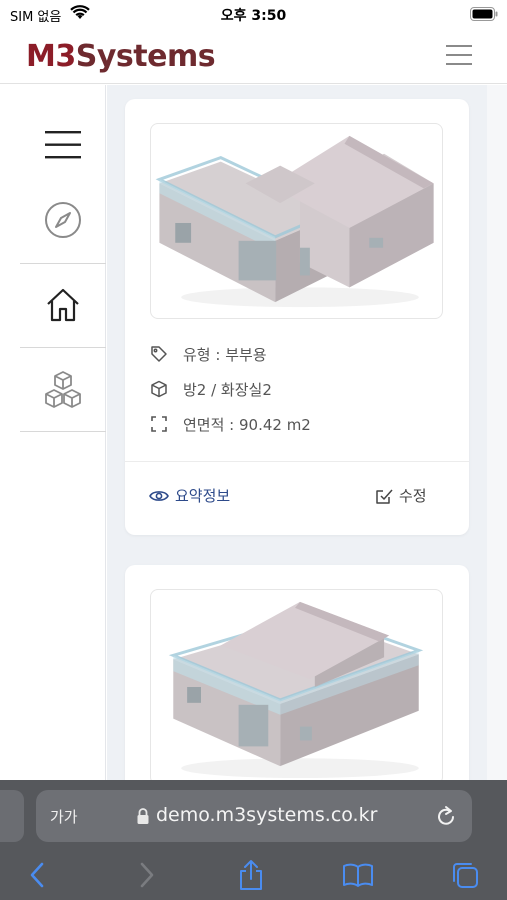 The height and width of the screenshot is (900, 507). I want to click on back-icon, so click(37, 875).